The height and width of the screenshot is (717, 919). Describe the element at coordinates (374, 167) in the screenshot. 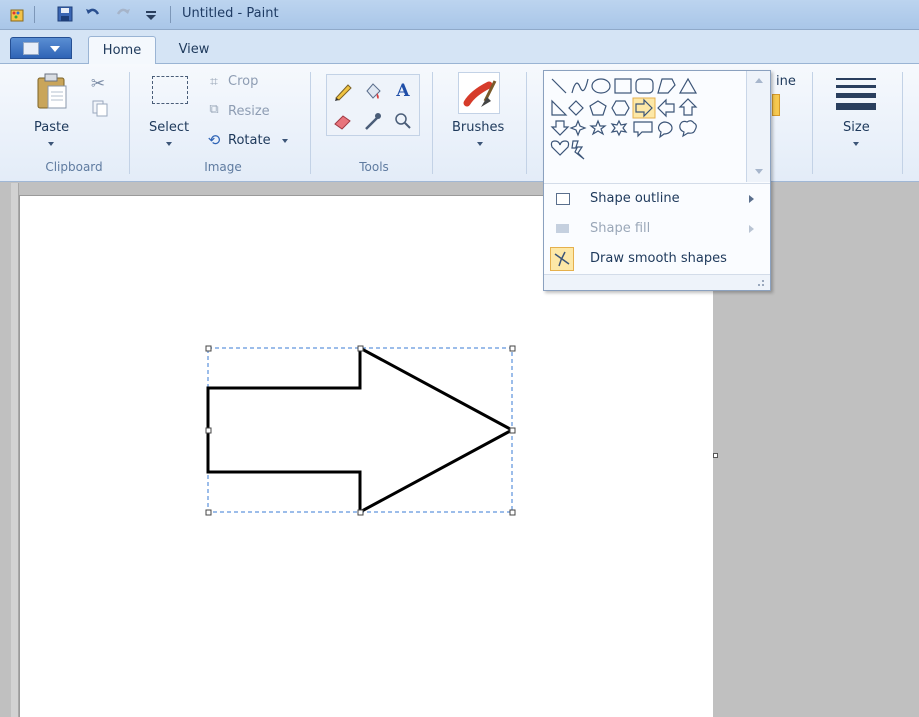

I see `tools-group-label: Tools` at that location.